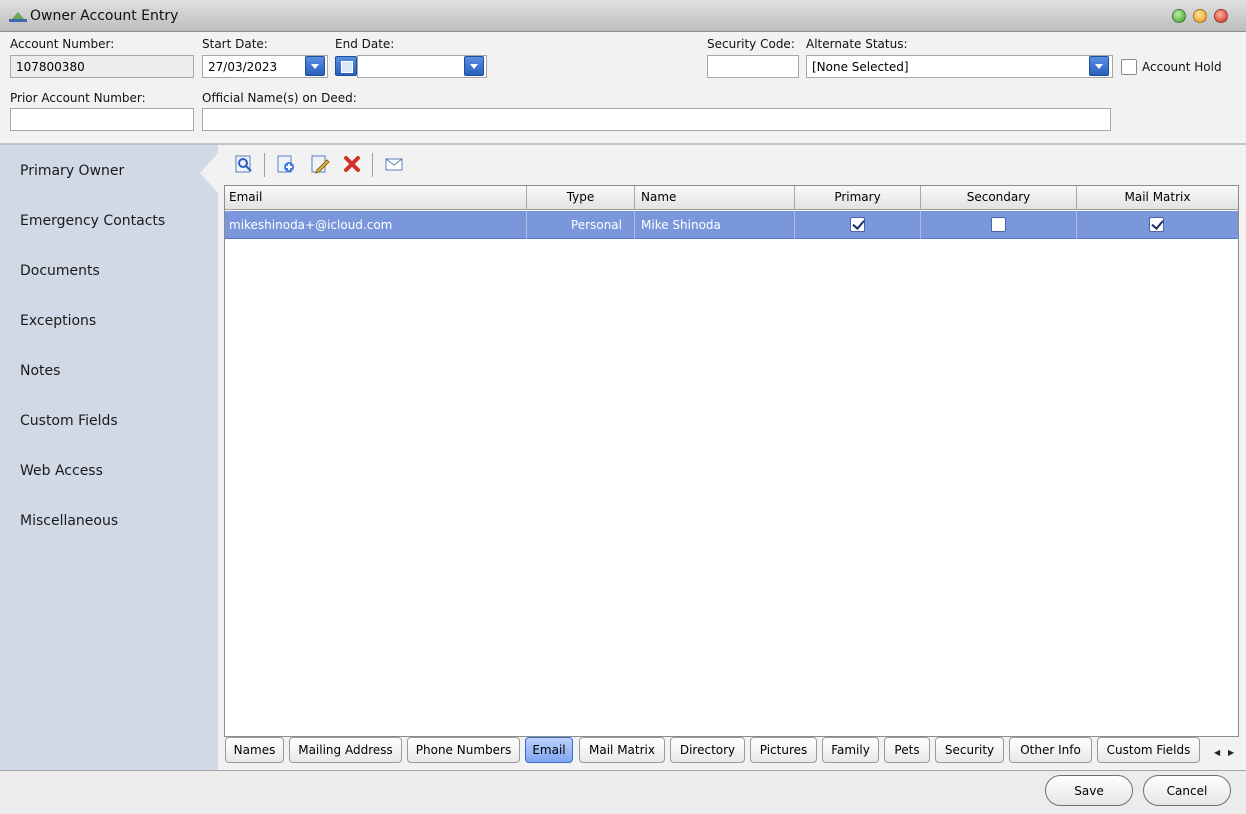 The height and width of the screenshot is (814, 1246). I want to click on account-number-label: Account Number:, so click(62, 44).